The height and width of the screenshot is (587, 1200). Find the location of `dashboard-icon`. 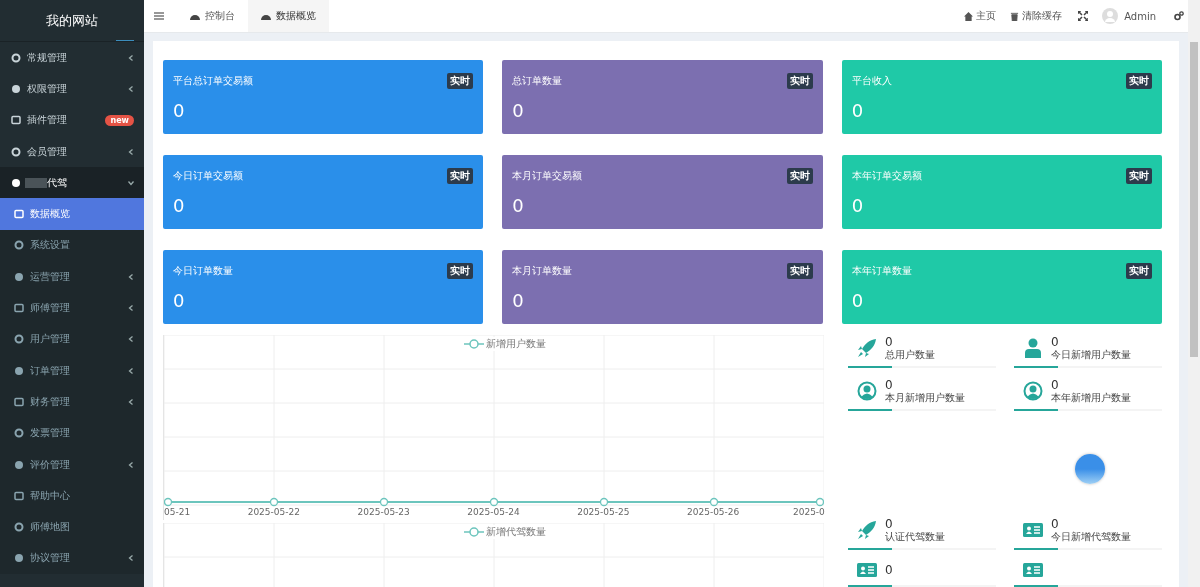

dashboard-icon is located at coordinates (195, 16).